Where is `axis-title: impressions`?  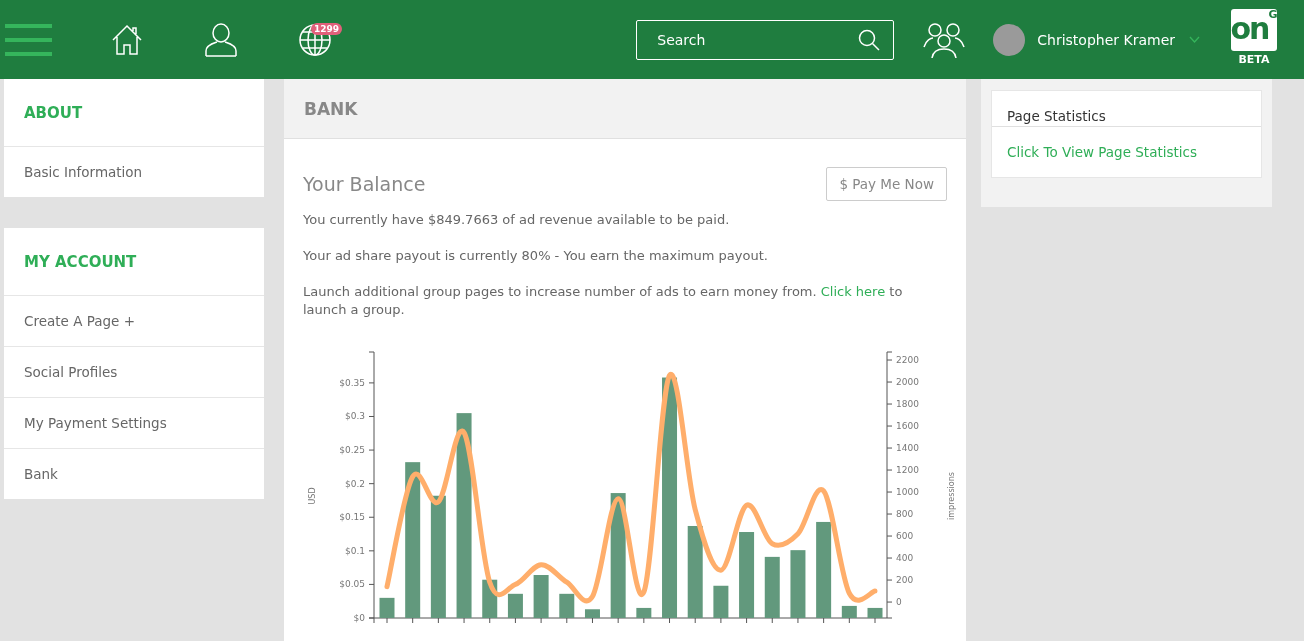 axis-title: impressions is located at coordinates (951, 496).